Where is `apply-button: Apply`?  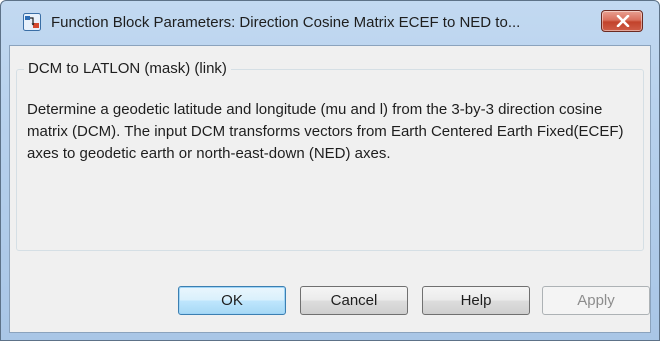 apply-button: Apply is located at coordinates (596, 300).